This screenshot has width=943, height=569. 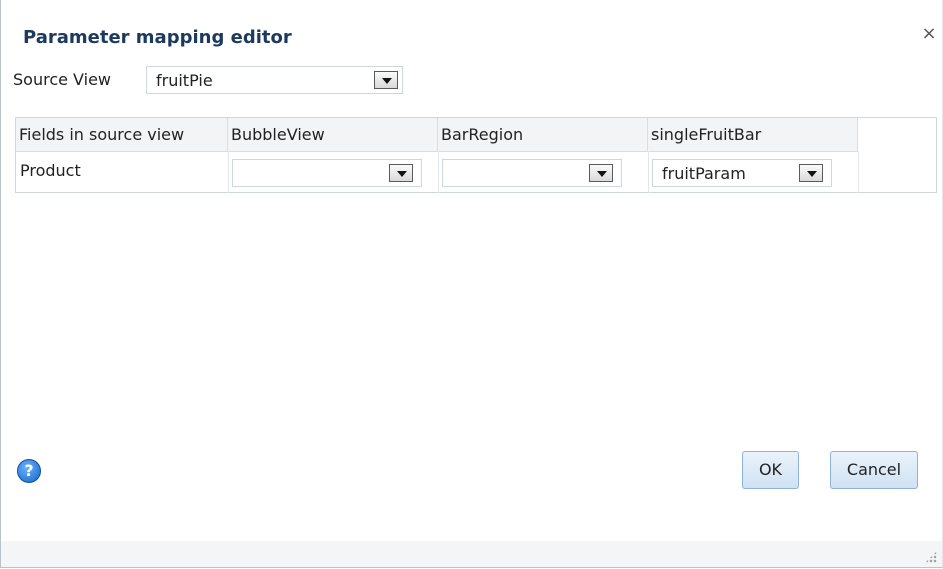 I want to click on dialog-title: Parameter mapping editor, so click(x=157, y=37).